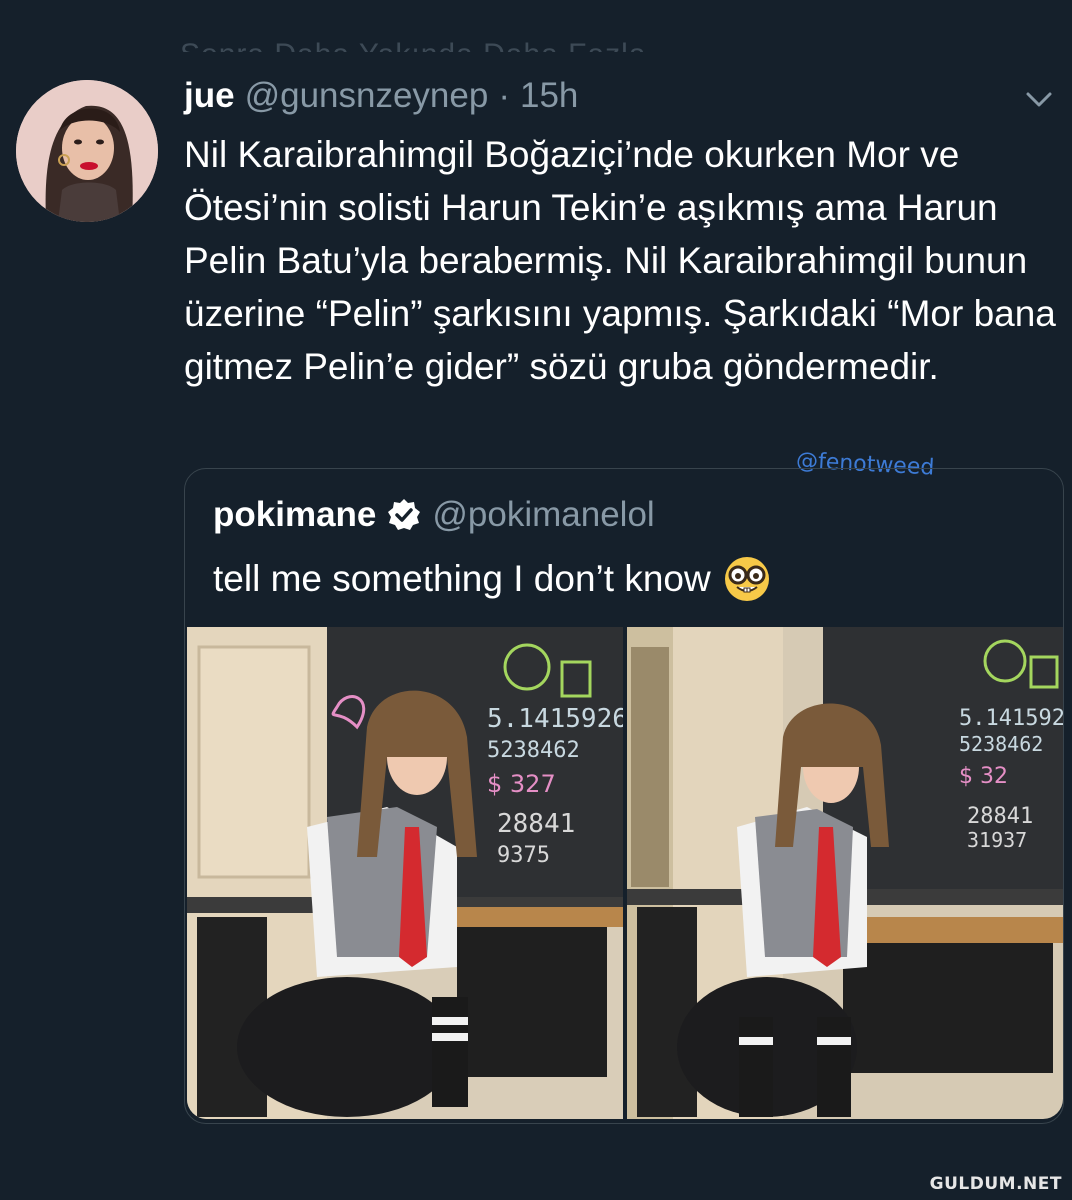  What do you see at coordinates (523, 855) in the screenshot?
I see `svg-text: 9375` at bounding box center [523, 855].